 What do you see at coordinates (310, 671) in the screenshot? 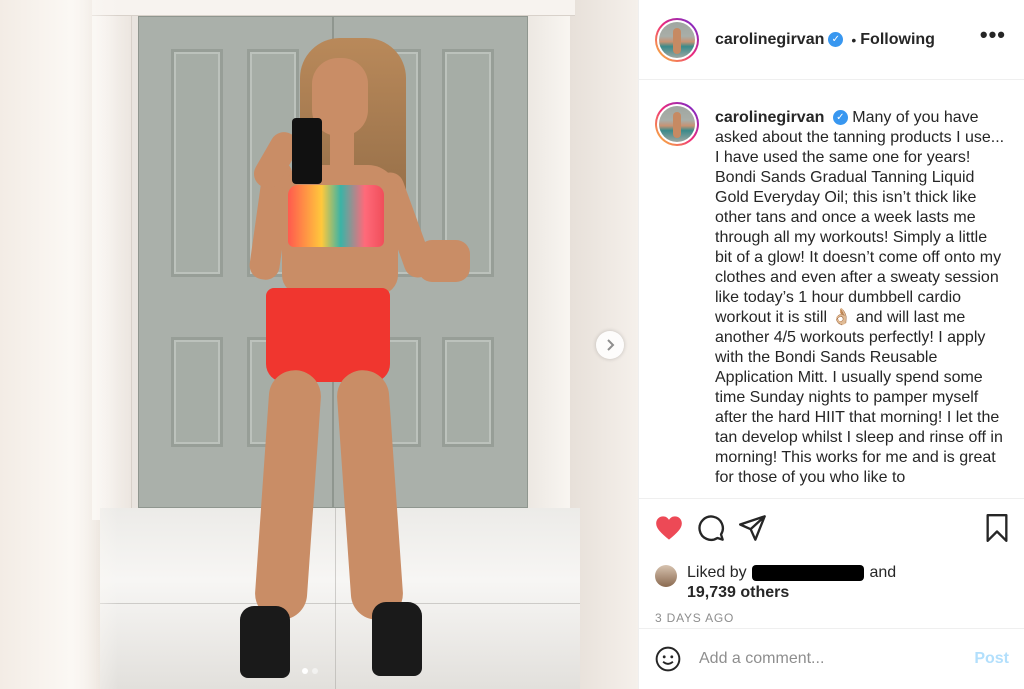
I see `carousel-indicator` at bounding box center [310, 671].